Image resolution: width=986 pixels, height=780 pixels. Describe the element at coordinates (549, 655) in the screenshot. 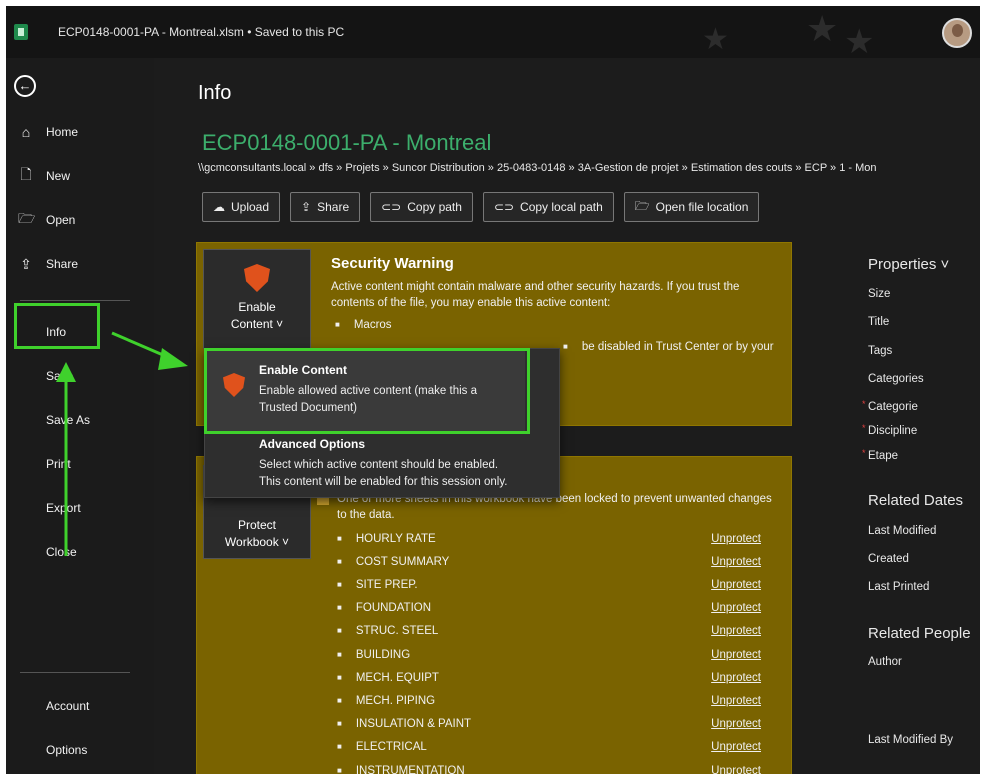

I see `list-item: BUILDING Unprotect` at that location.